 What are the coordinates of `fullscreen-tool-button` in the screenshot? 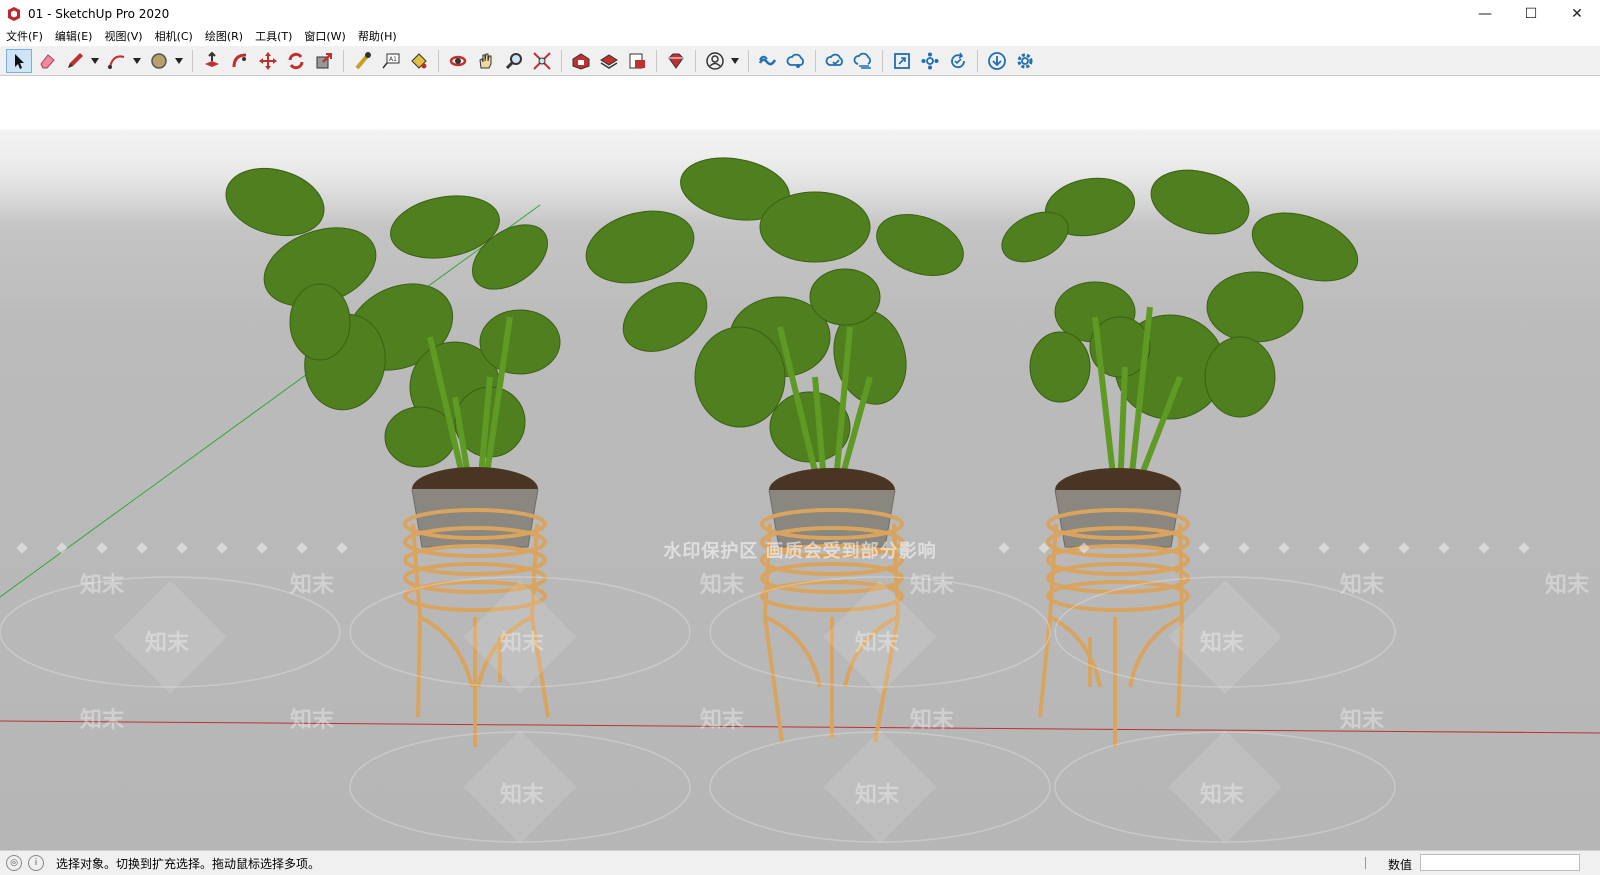 It's located at (902, 61).